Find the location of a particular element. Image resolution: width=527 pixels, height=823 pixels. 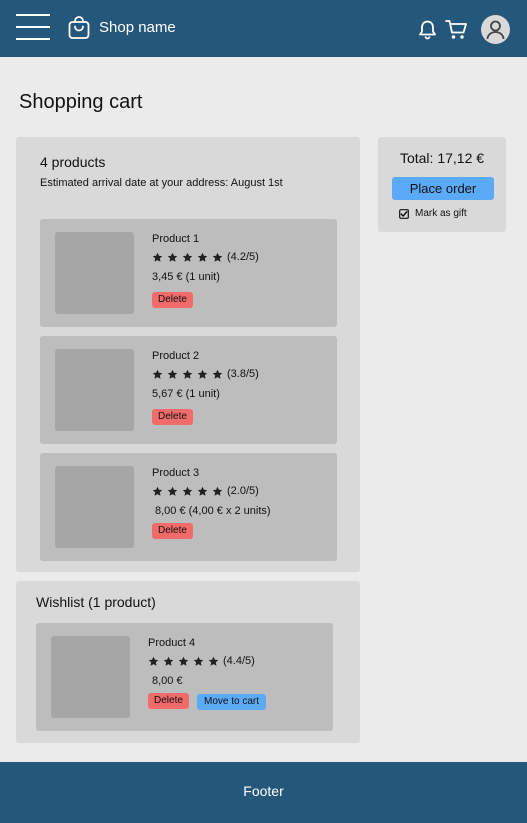

menu-icon is located at coordinates (33, 27).